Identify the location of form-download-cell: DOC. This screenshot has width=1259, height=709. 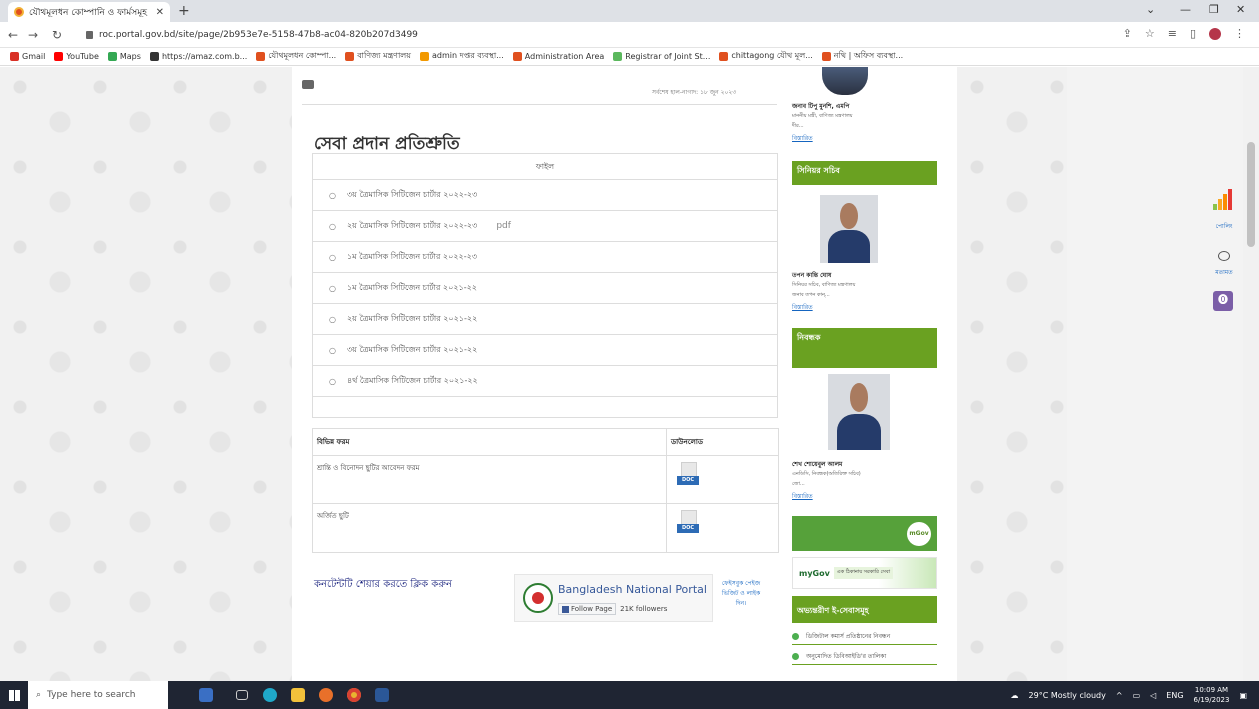
(722, 528).